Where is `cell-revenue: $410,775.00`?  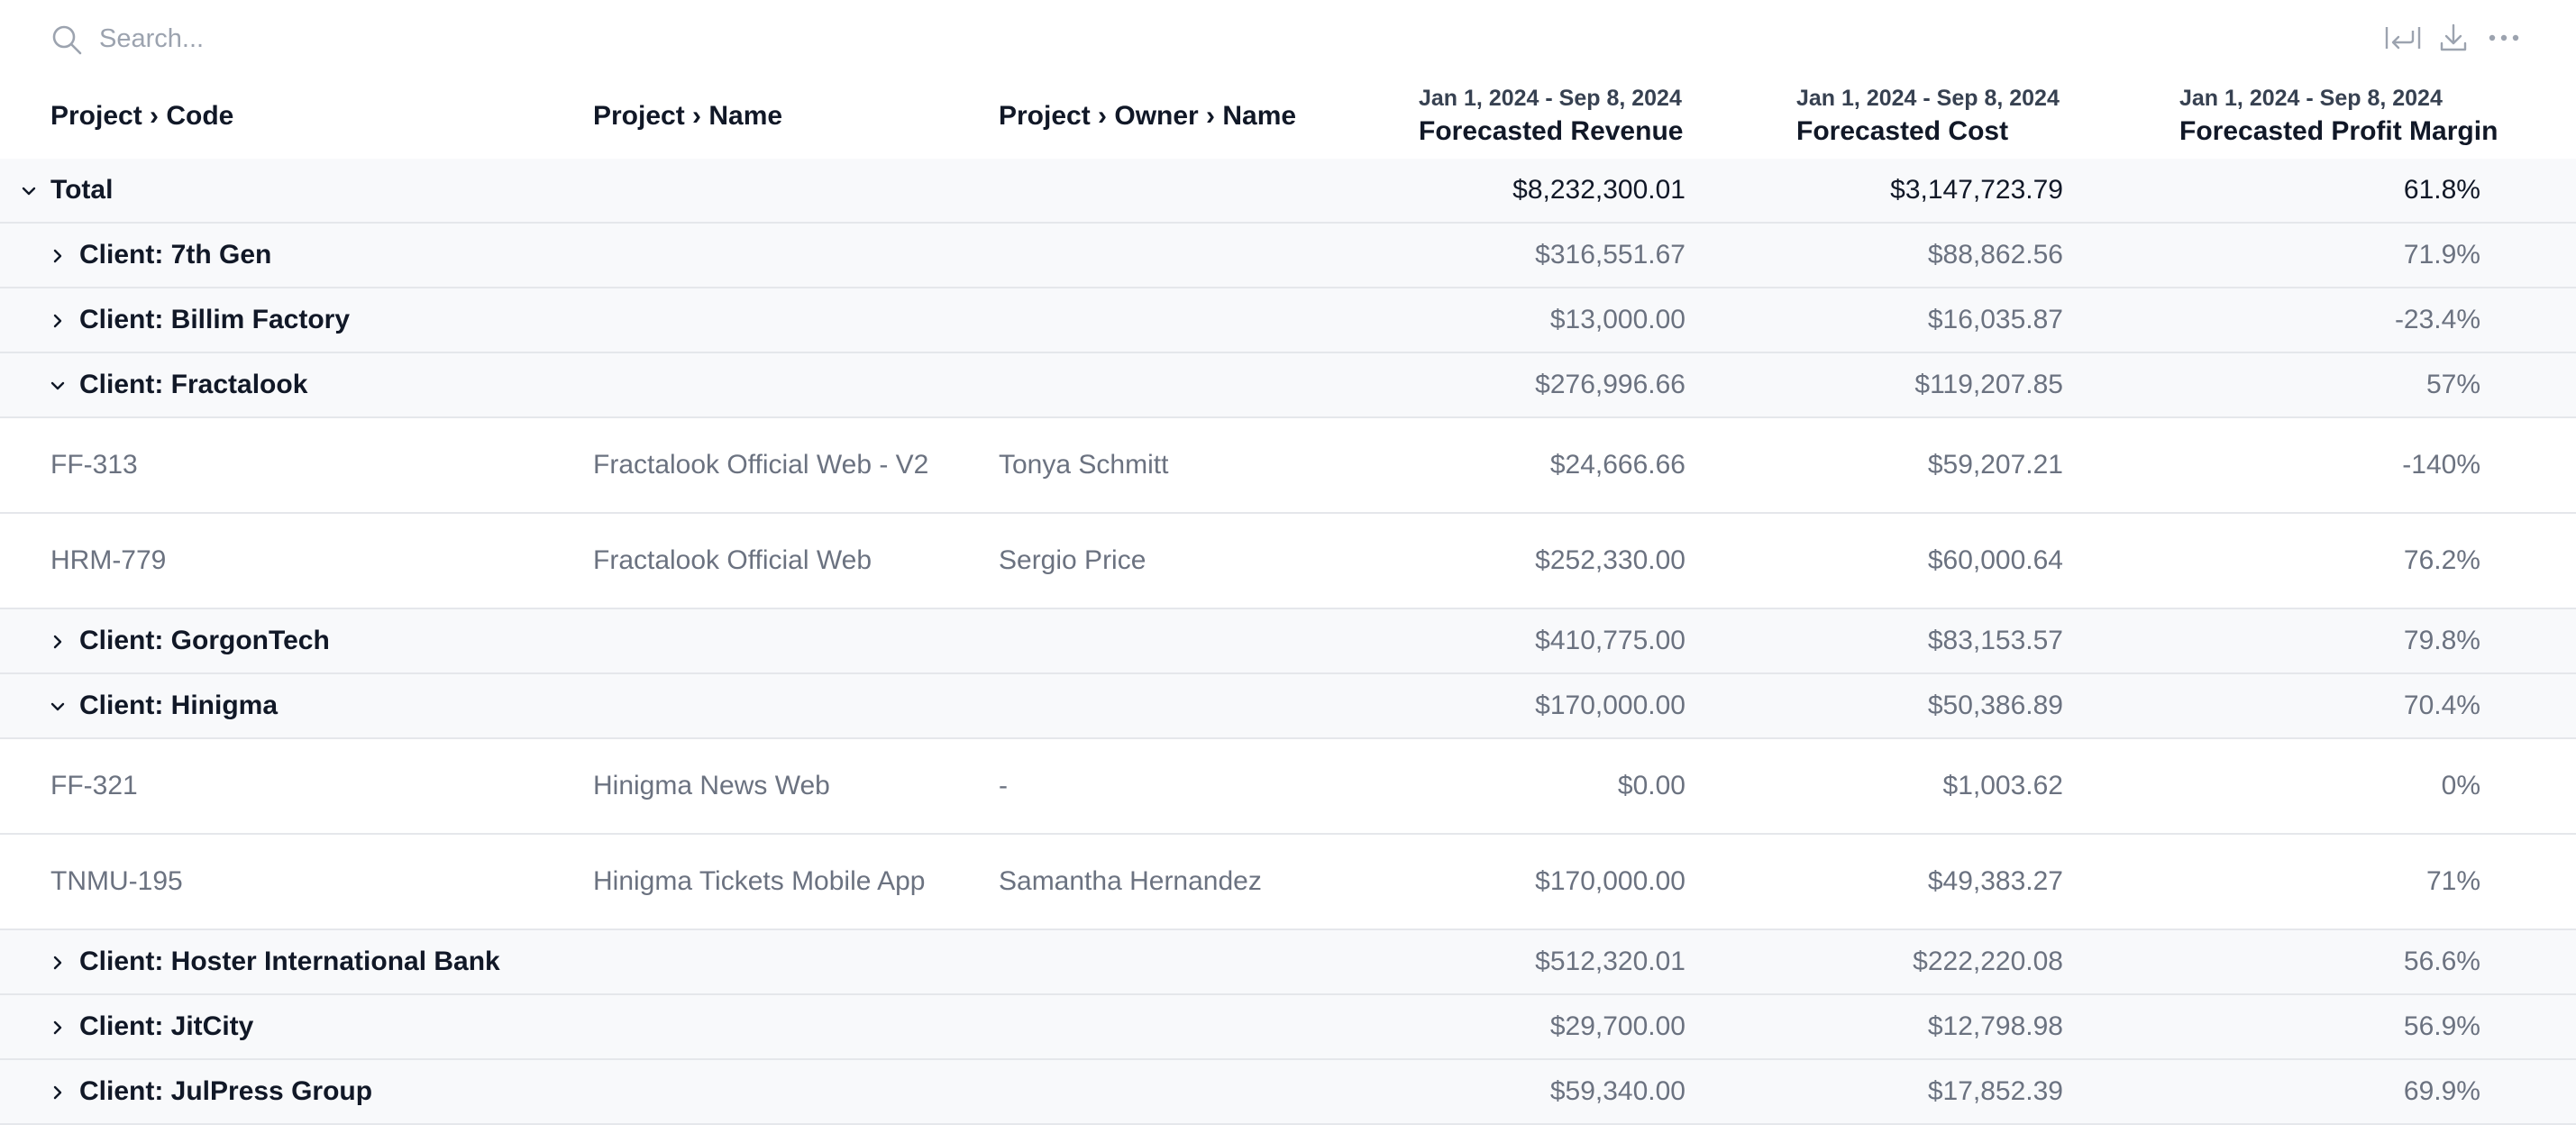
cell-revenue: $410,775.00 is located at coordinates (1610, 640).